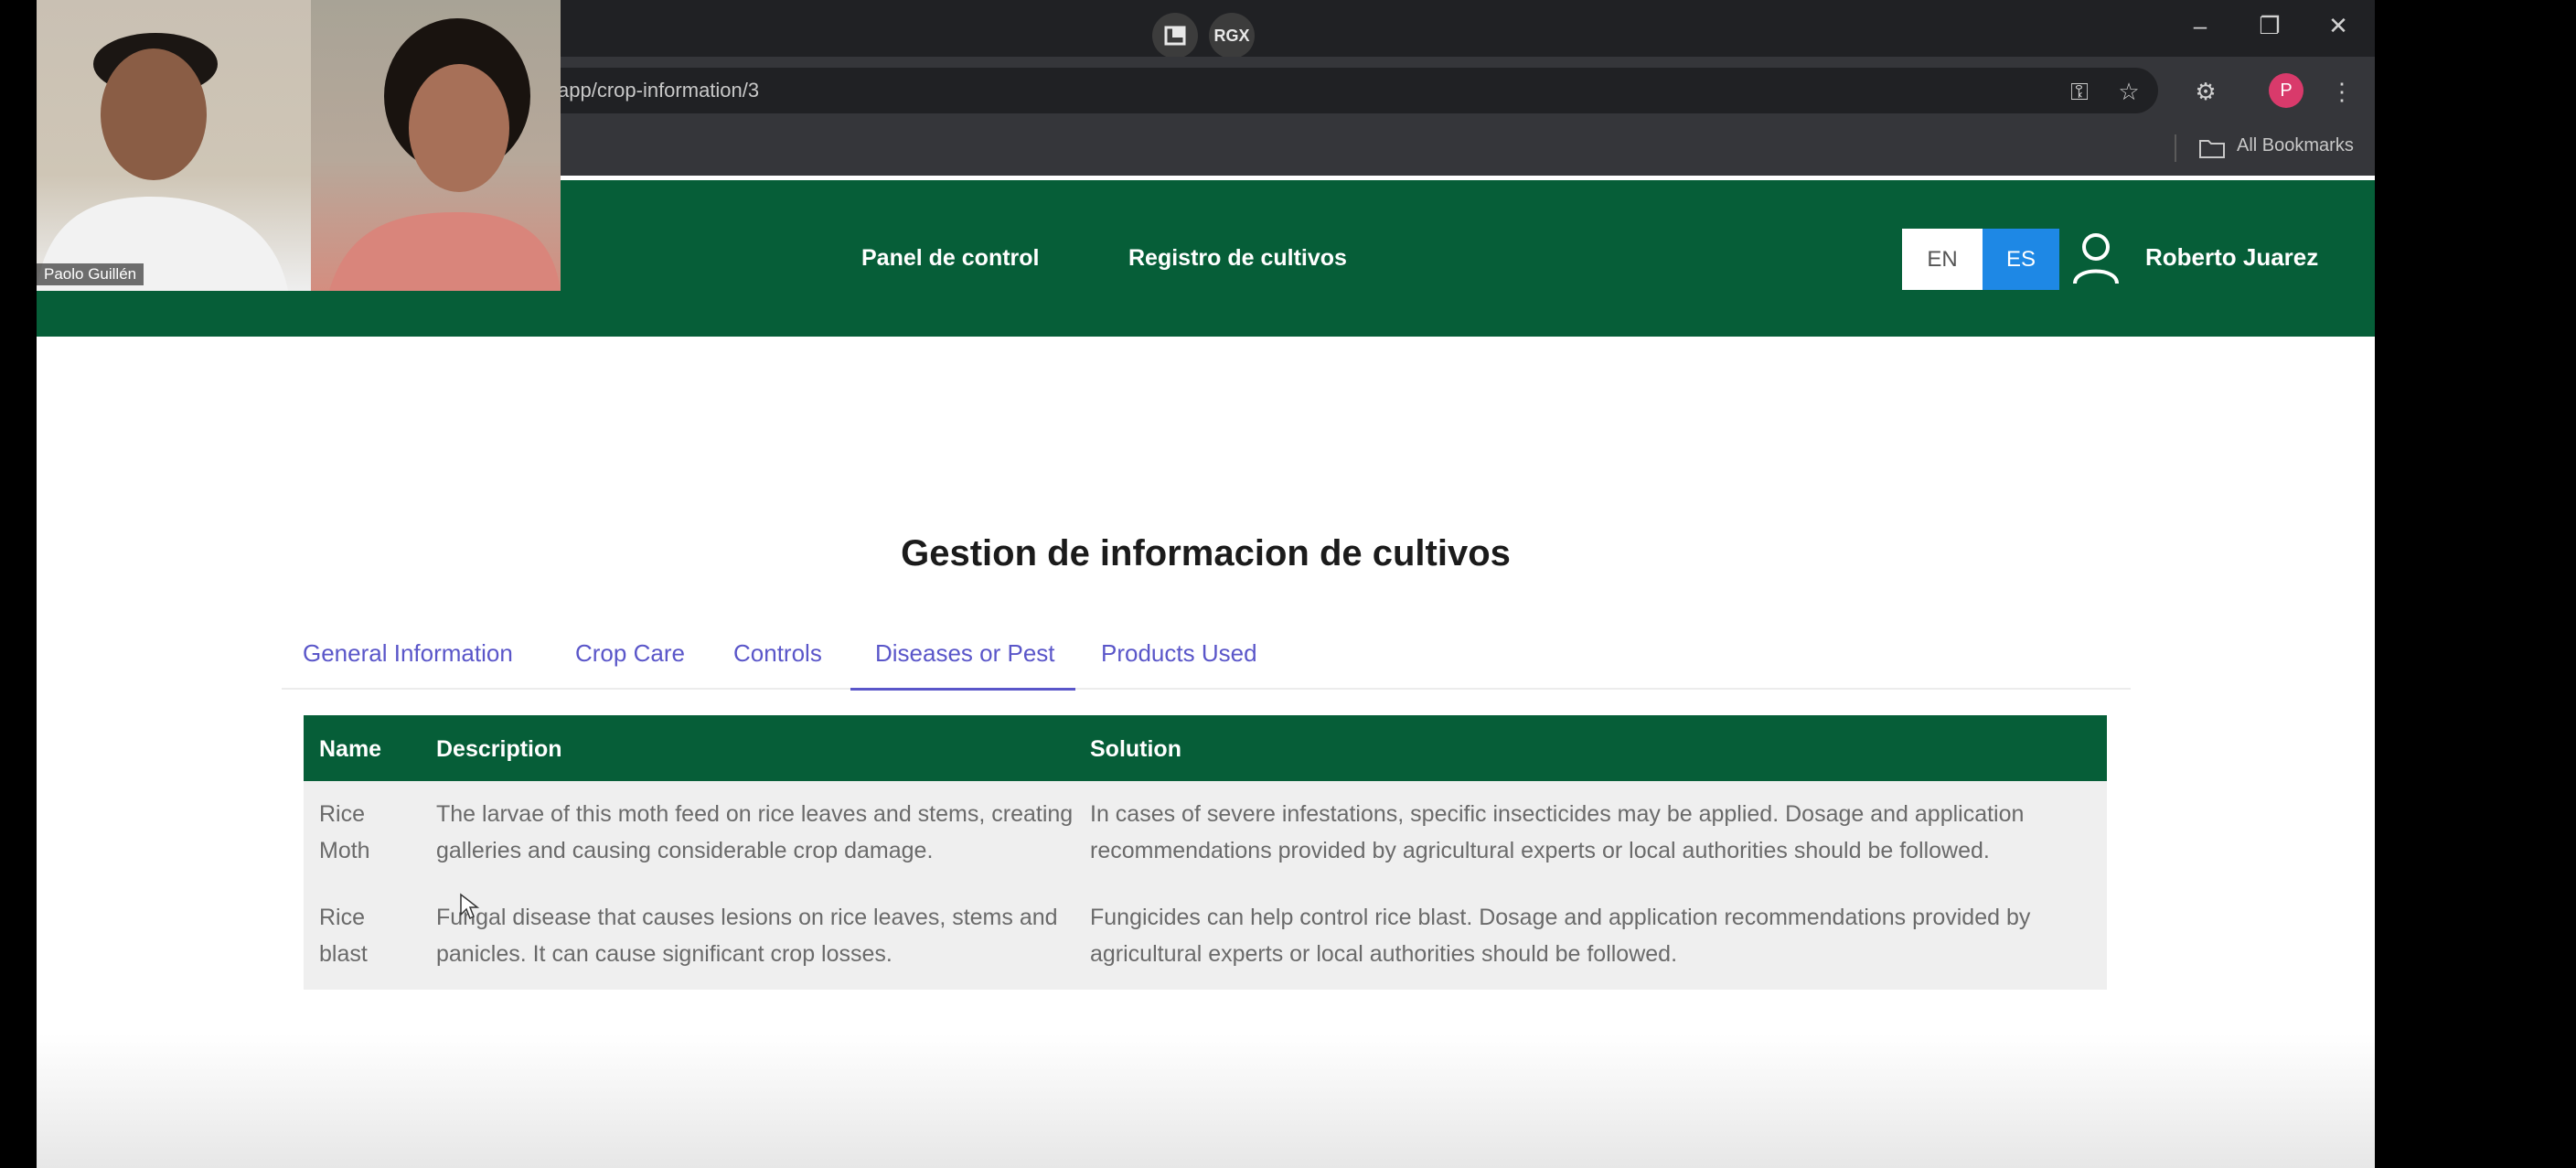 The image size is (2576, 1168). What do you see at coordinates (2286, 90) in the screenshot?
I see `profile-avatar: P` at bounding box center [2286, 90].